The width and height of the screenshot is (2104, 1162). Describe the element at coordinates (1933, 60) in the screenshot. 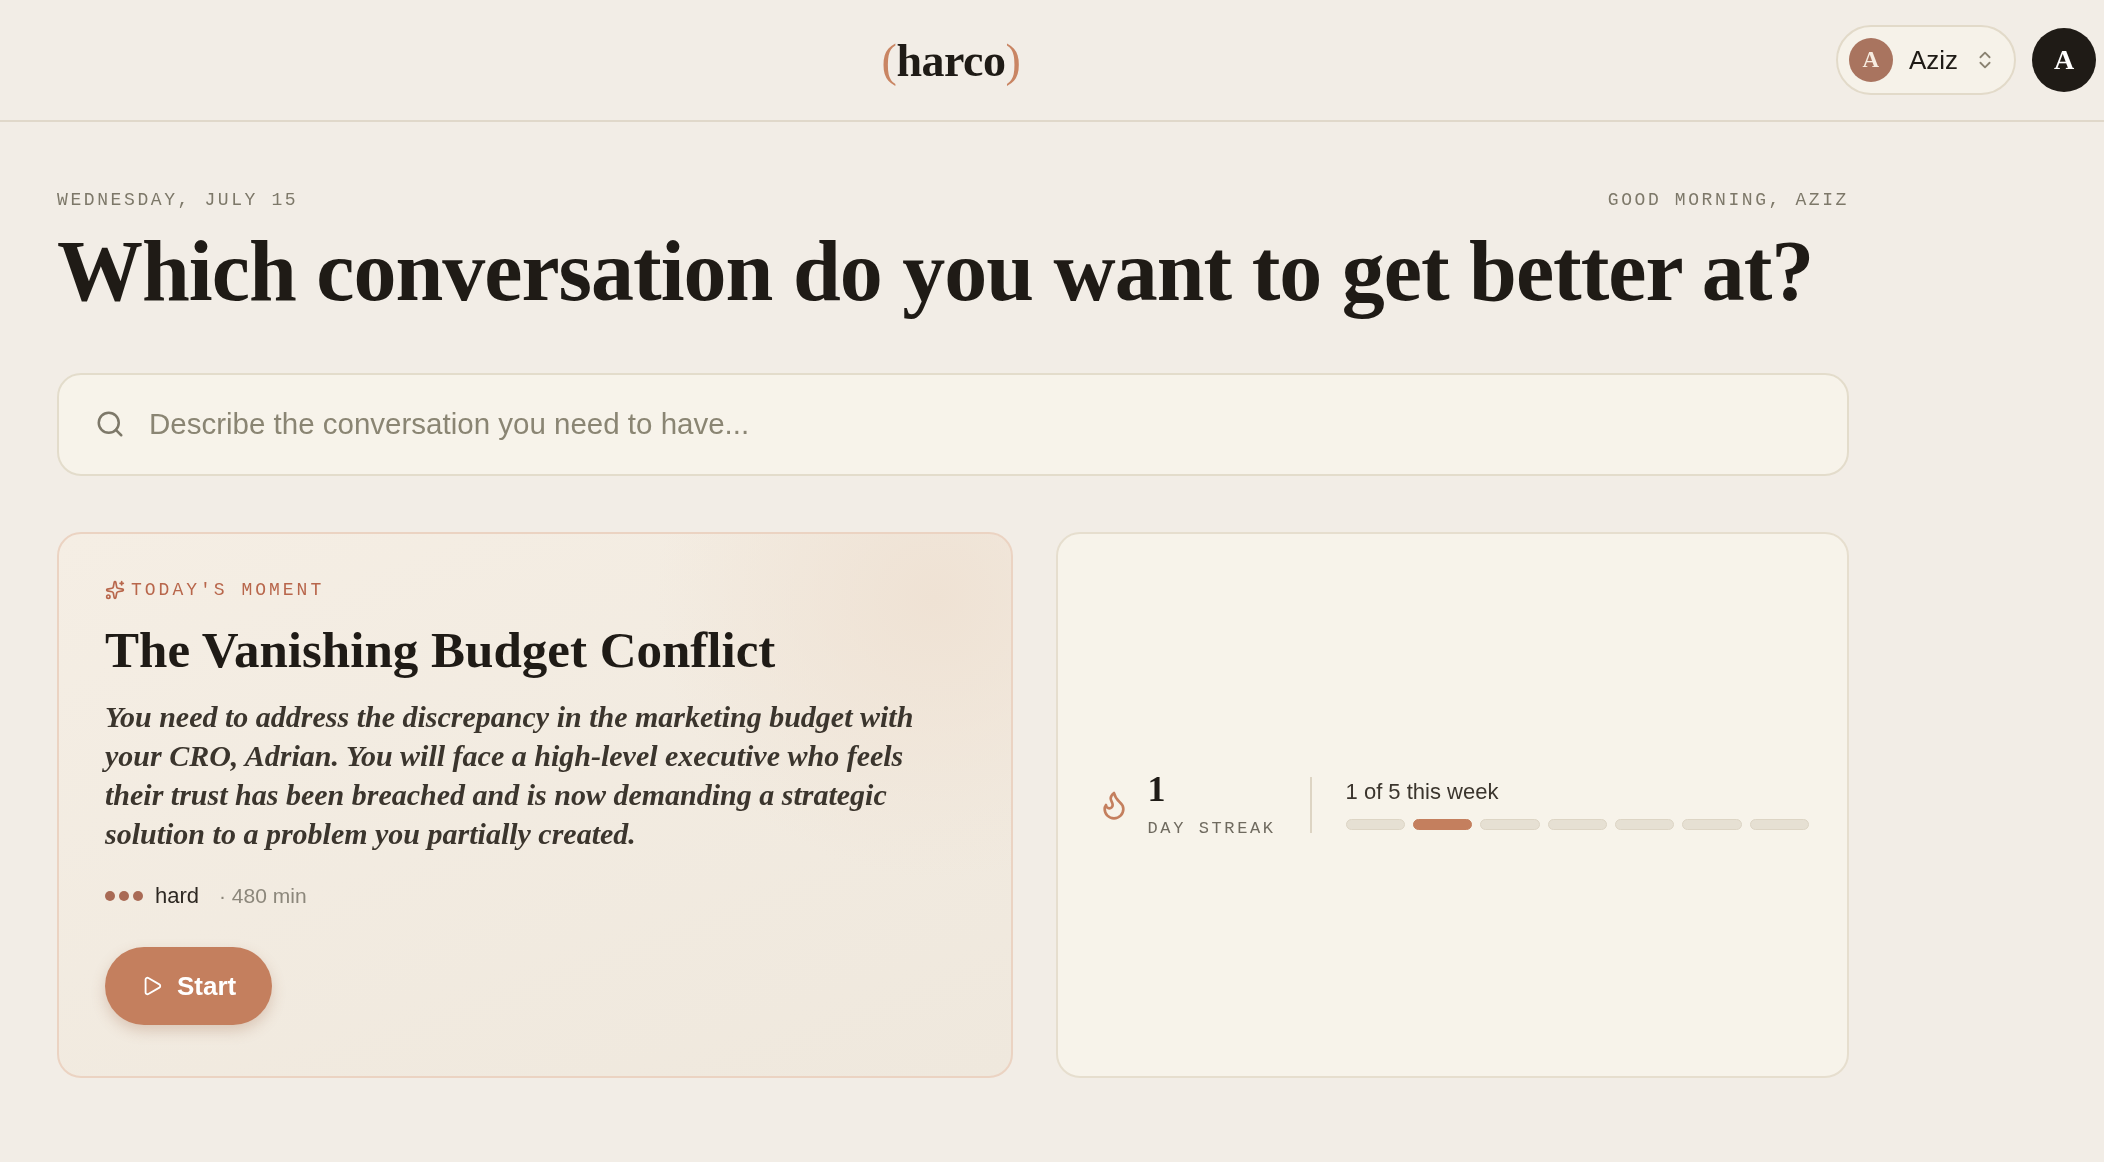

I see `user-name: Aziz` at that location.